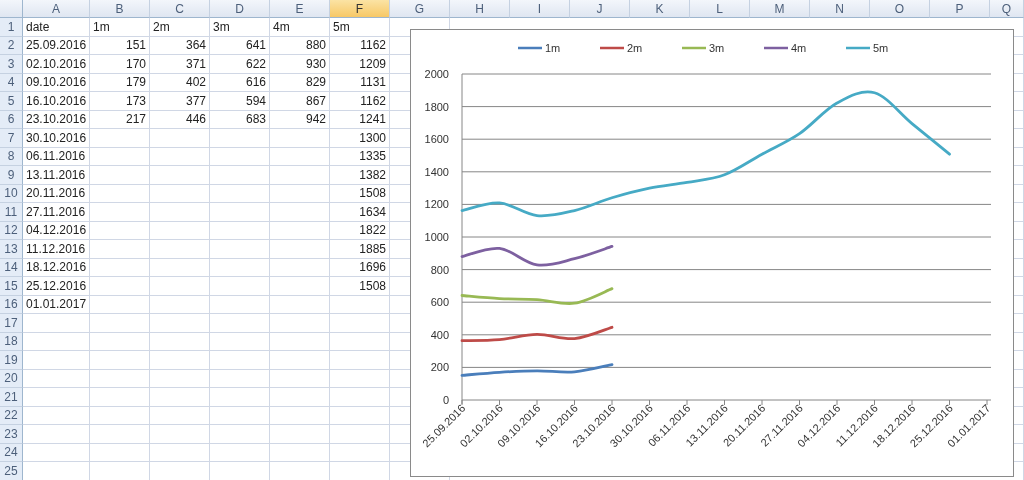  I want to click on table-cell: 27.11.2016, so click(56, 212).